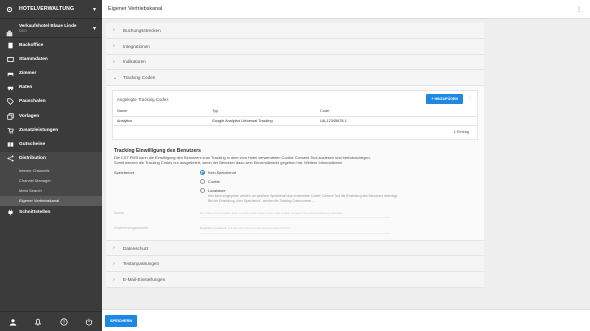 The height and width of the screenshot is (331, 590). Describe the element at coordinates (396, 112) in the screenshot. I see `column-header-code: Code` at that location.